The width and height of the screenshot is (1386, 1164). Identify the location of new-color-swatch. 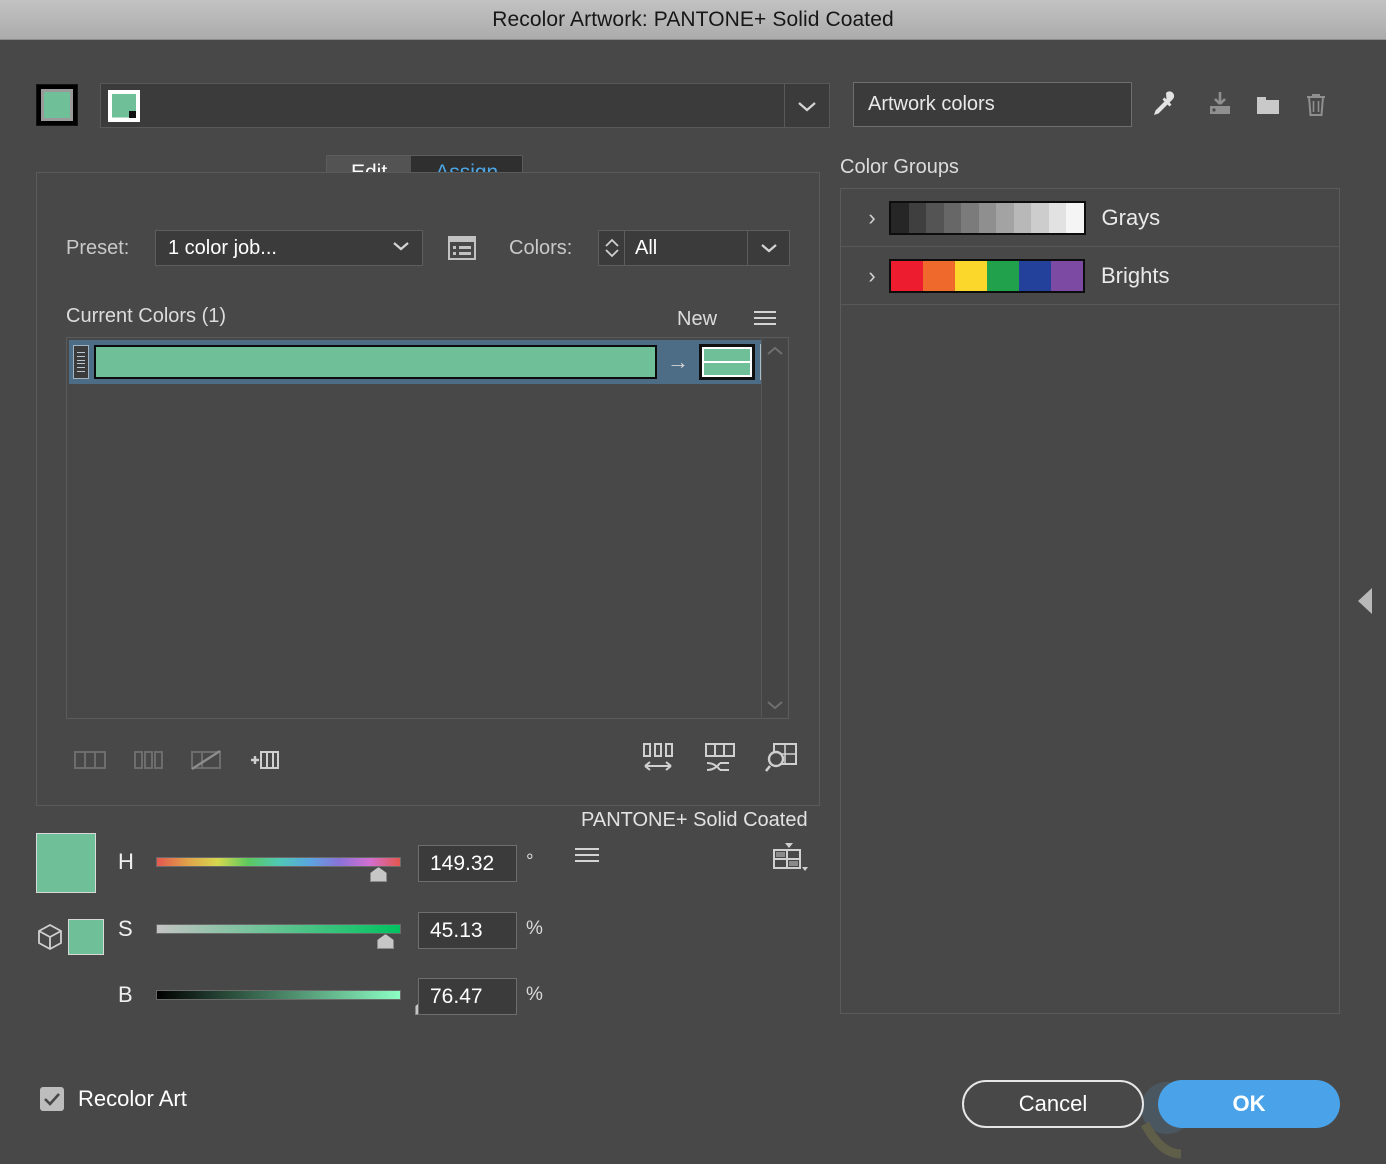
(727, 362).